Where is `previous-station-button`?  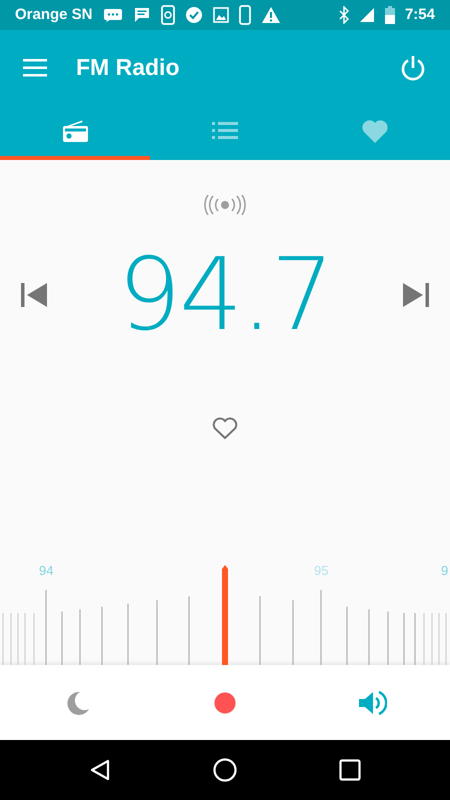 previous-station-button is located at coordinates (34, 295).